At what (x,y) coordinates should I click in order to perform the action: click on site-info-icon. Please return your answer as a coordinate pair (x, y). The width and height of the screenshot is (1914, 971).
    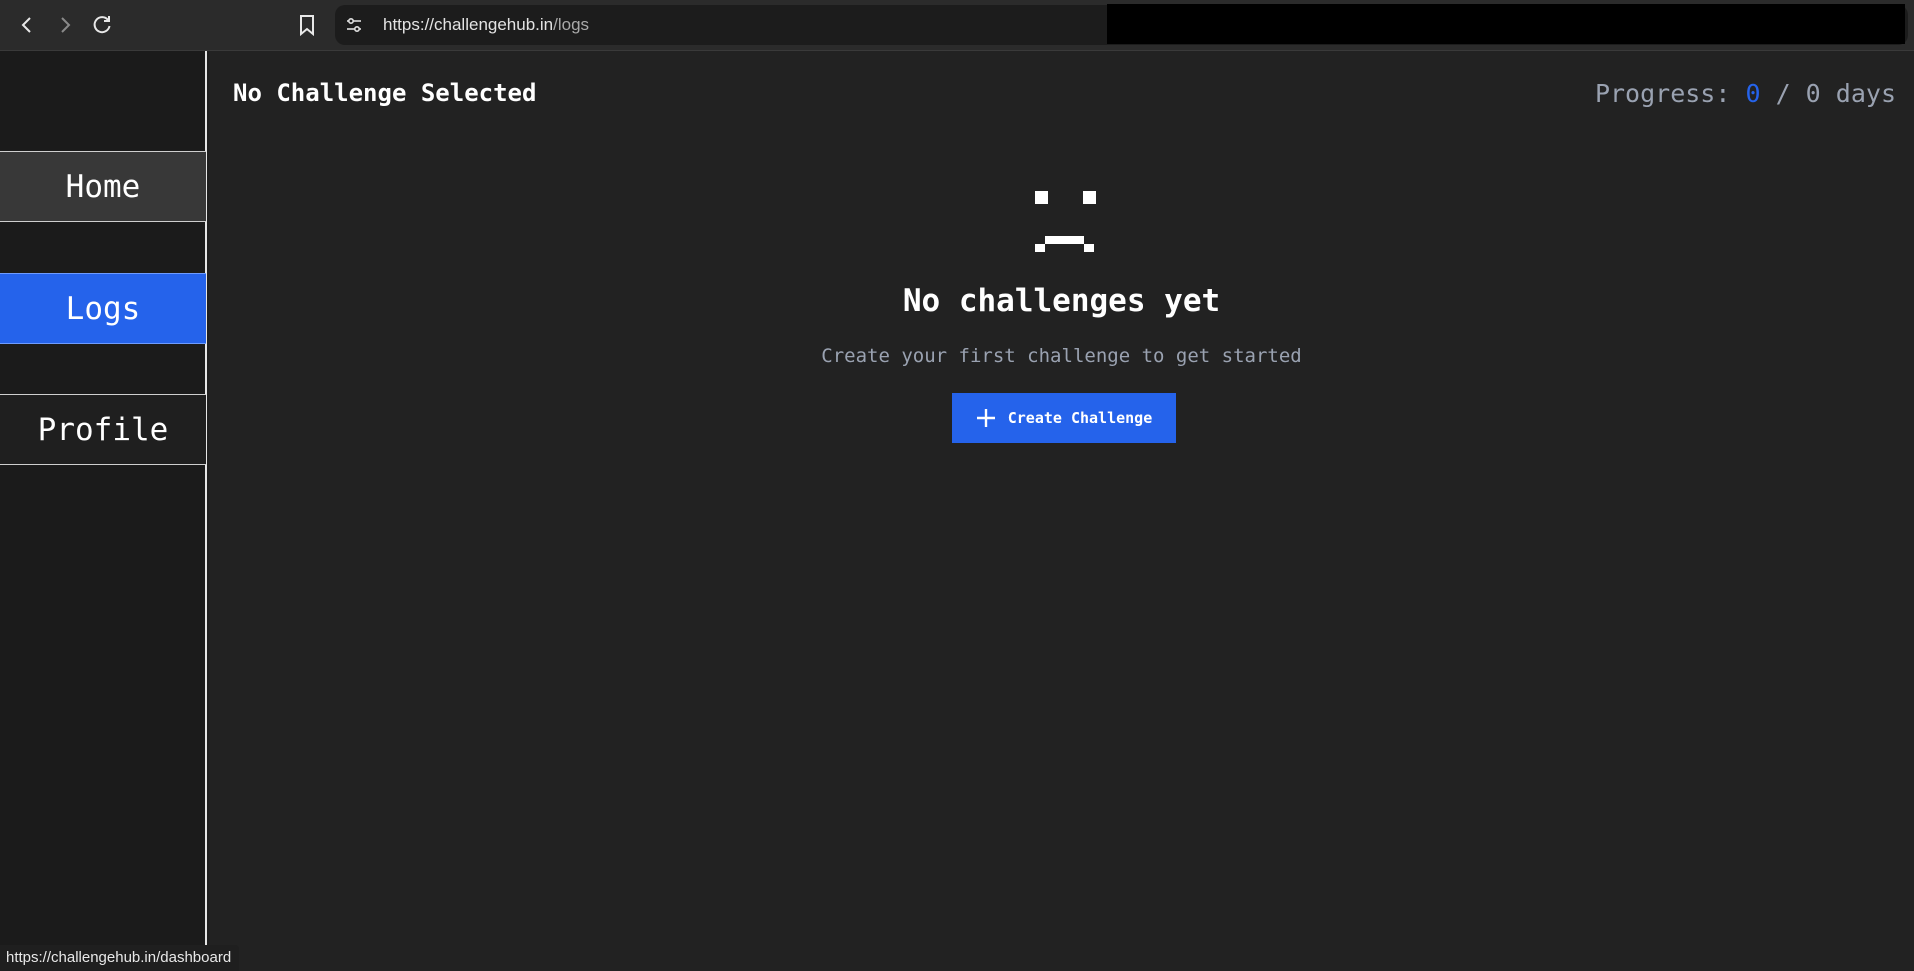
    Looking at the image, I should click on (354, 27).